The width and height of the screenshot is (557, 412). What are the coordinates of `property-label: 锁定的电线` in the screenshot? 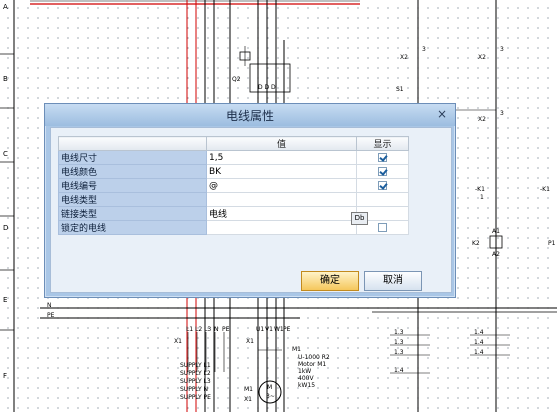 It's located at (132, 227).